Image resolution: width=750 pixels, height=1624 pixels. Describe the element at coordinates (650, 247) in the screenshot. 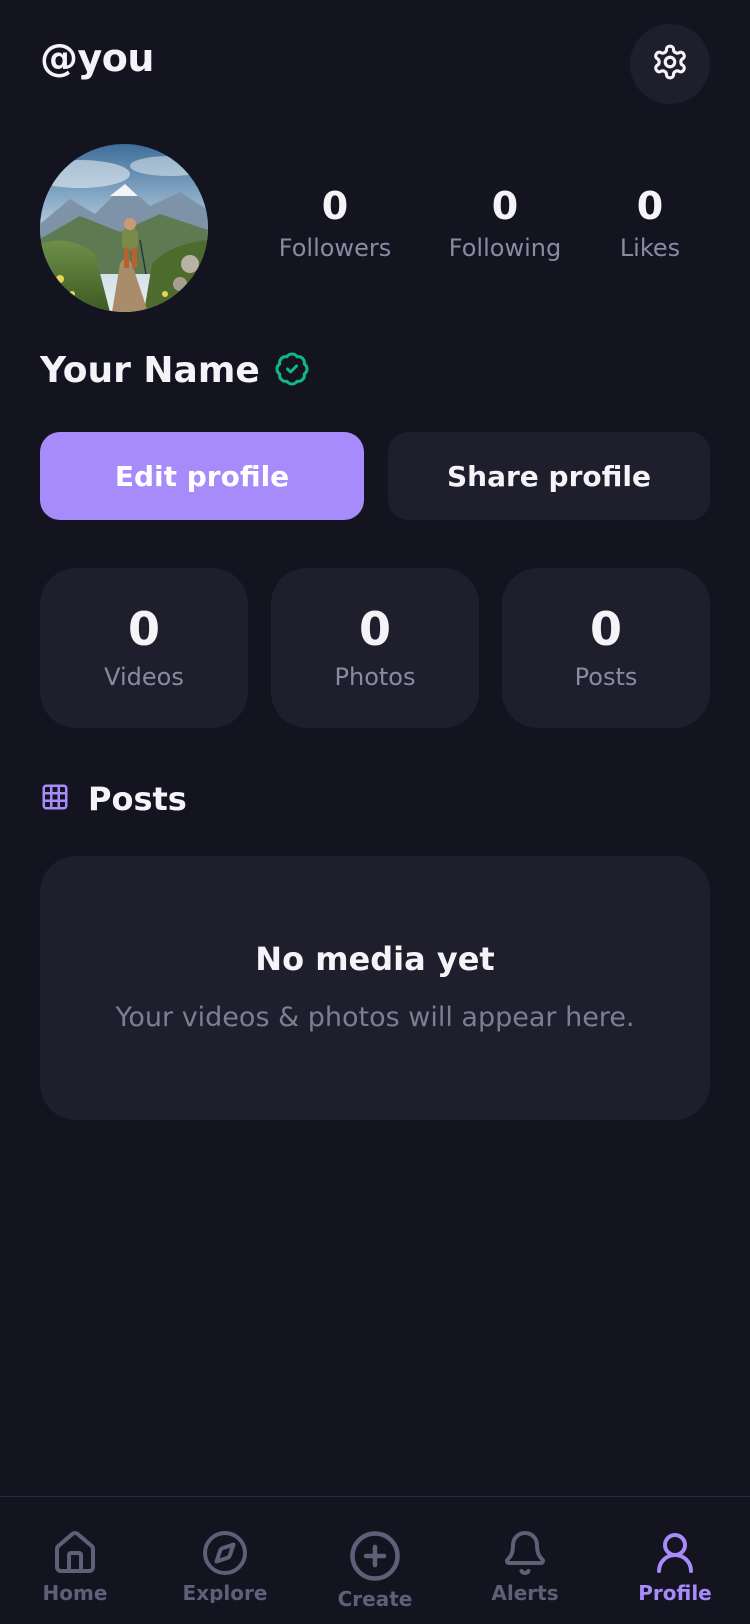

I see `likes-label: Likes` at that location.